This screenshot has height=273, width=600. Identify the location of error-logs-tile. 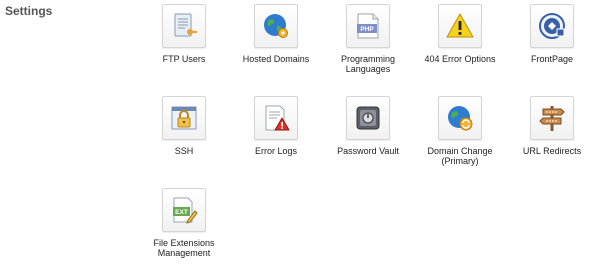
(276, 118).